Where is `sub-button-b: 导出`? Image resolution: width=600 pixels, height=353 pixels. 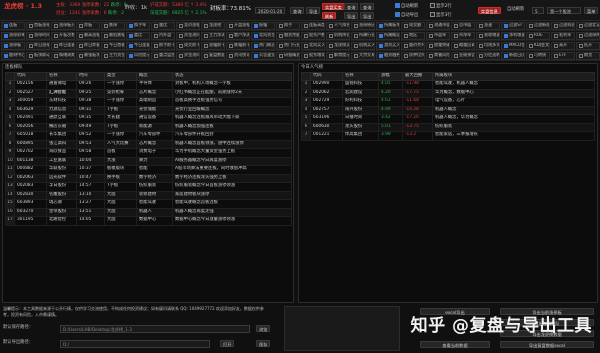 sub-button-b: 导出 is located at coordinates (351, 15).